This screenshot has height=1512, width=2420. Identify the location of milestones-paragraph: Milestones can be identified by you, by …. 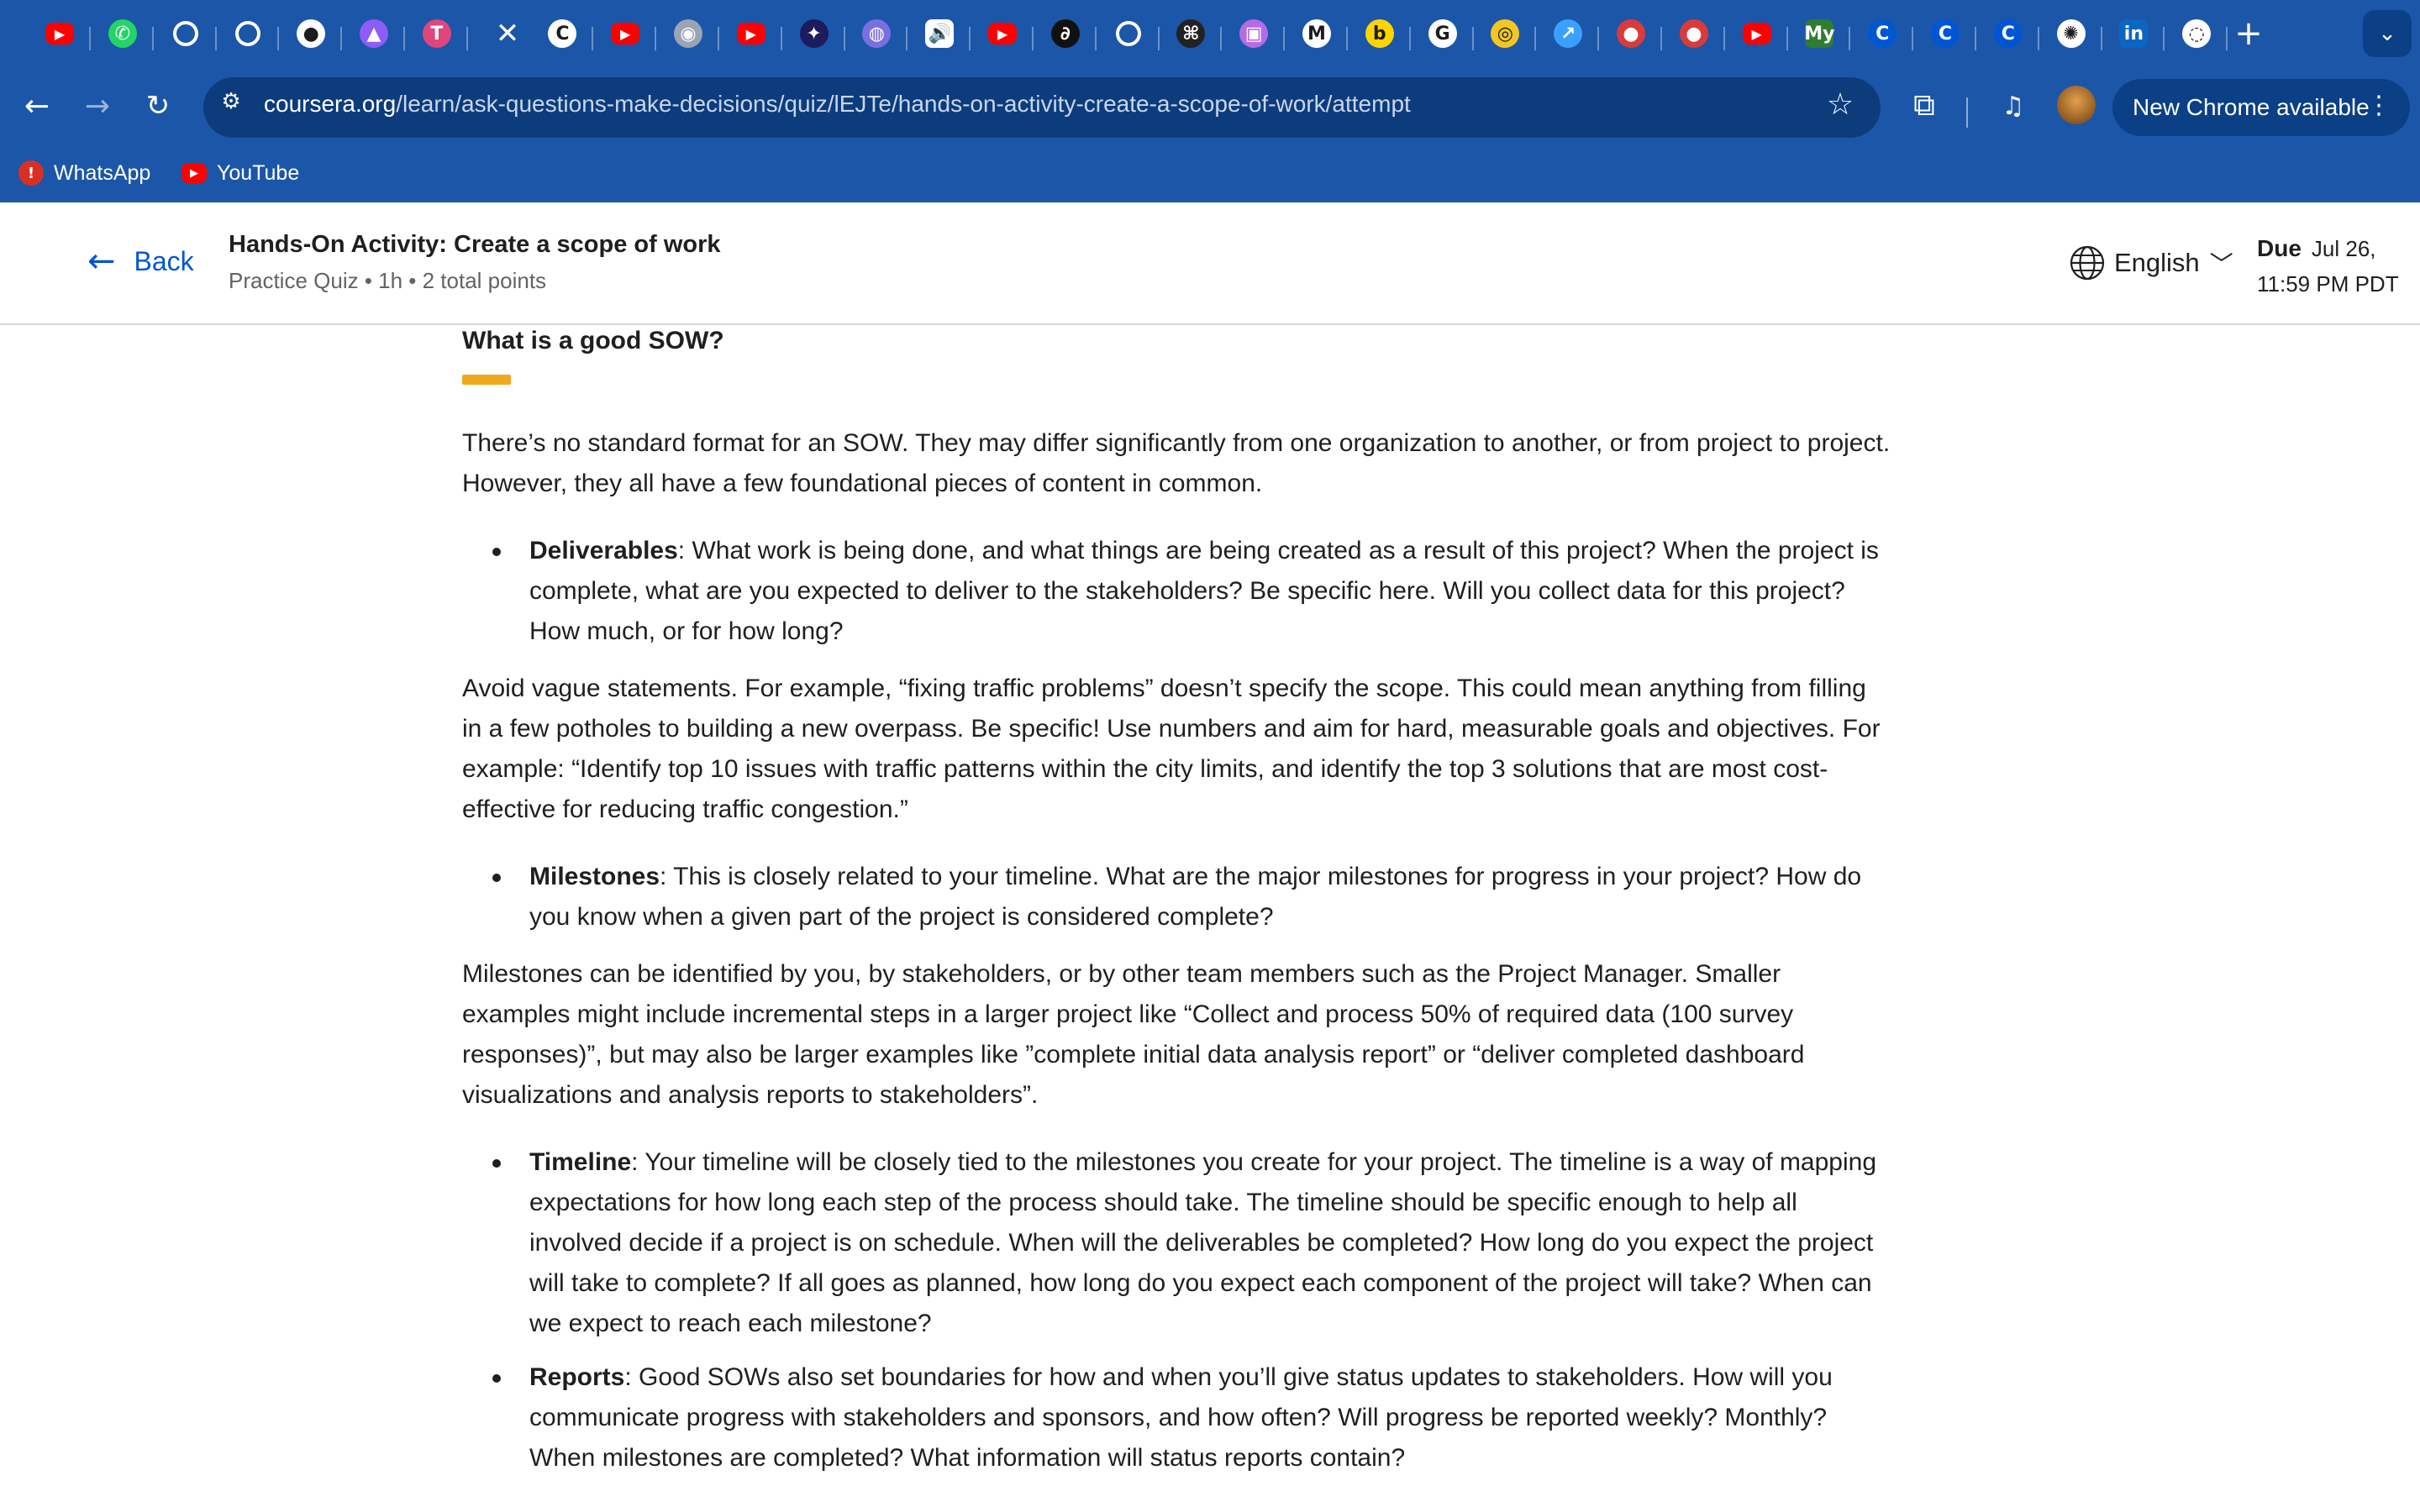
(1134, 1034).